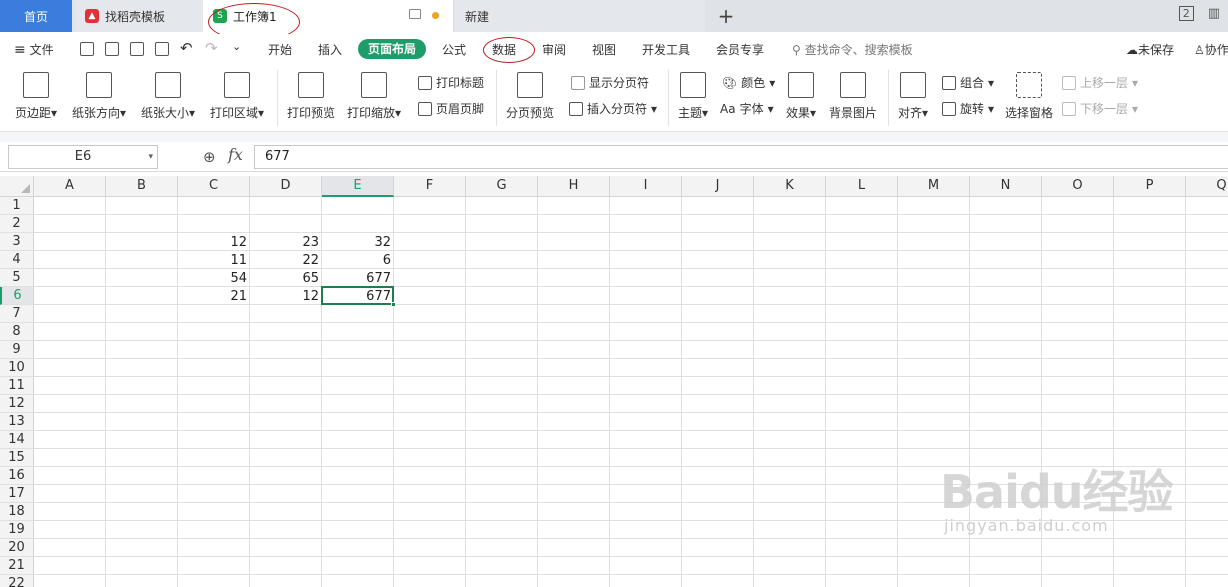 The image size is (1228, 587). I want to click on cell-d5: 65, so click(286, 278).